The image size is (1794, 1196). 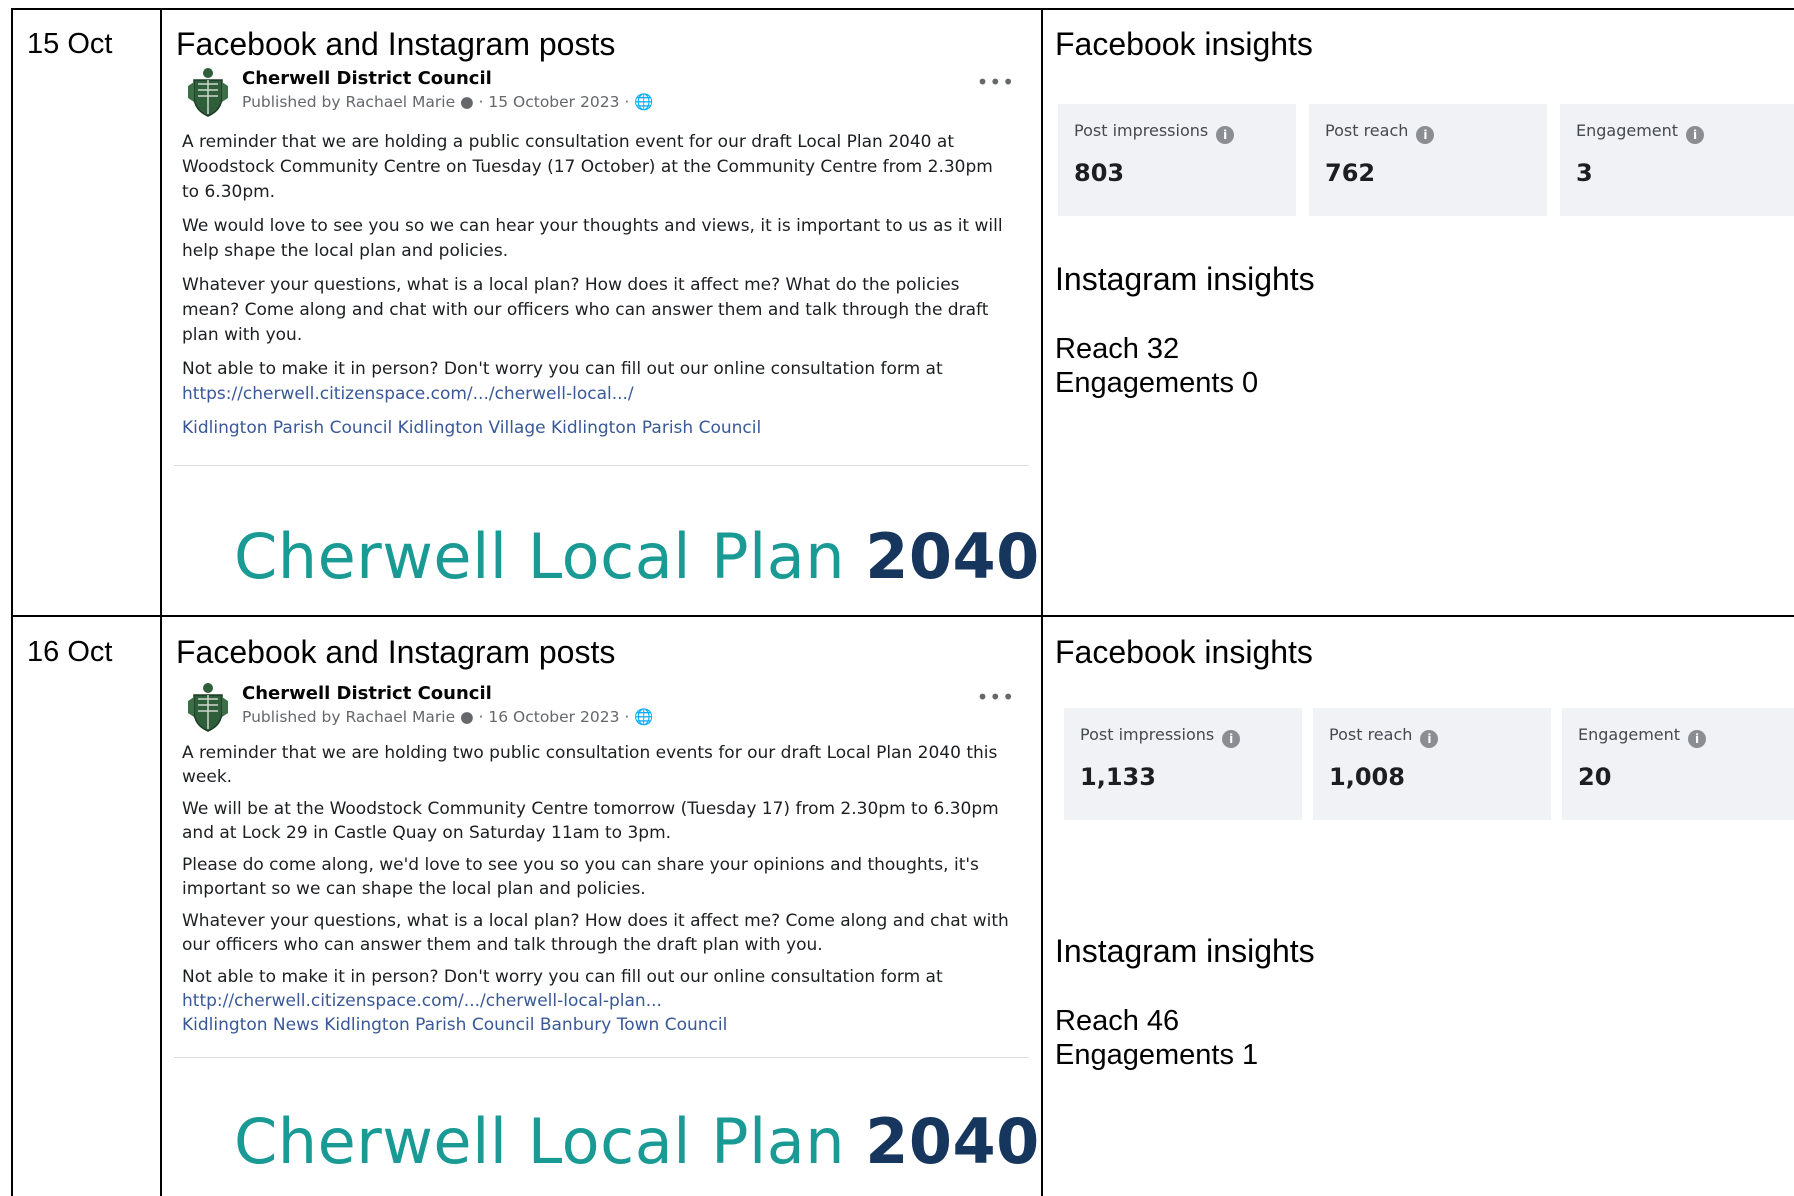 I want to click on post-date: 15 October 2023, so click(x=553, y=102).